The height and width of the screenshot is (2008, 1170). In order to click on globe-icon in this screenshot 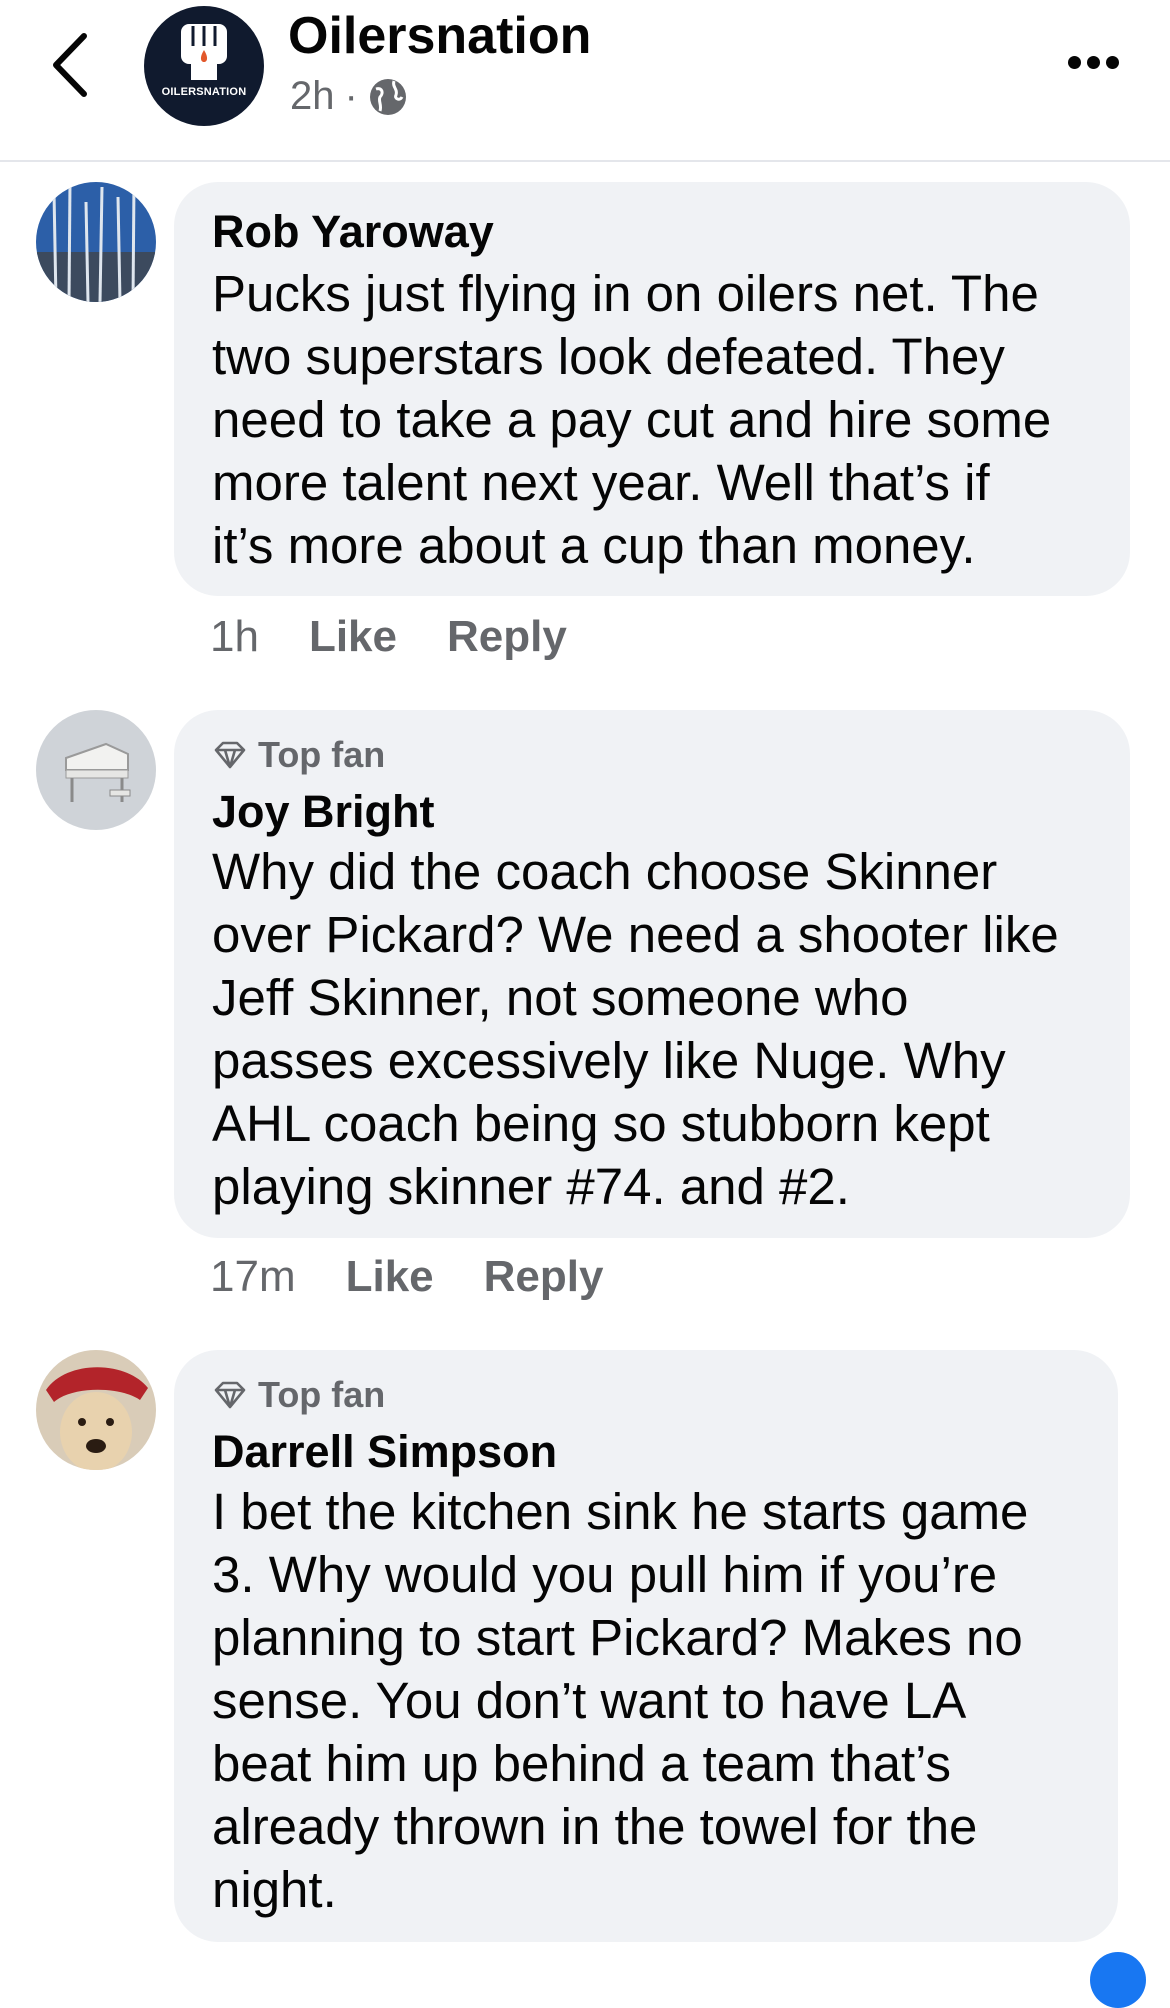, I will do `click(387, 96)`.